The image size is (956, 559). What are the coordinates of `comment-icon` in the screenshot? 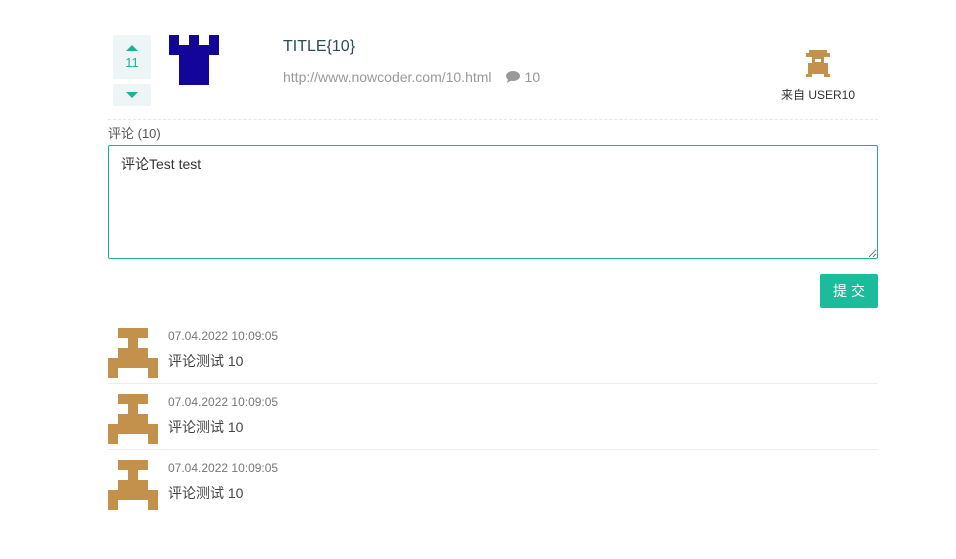 It's located at (512, 77).